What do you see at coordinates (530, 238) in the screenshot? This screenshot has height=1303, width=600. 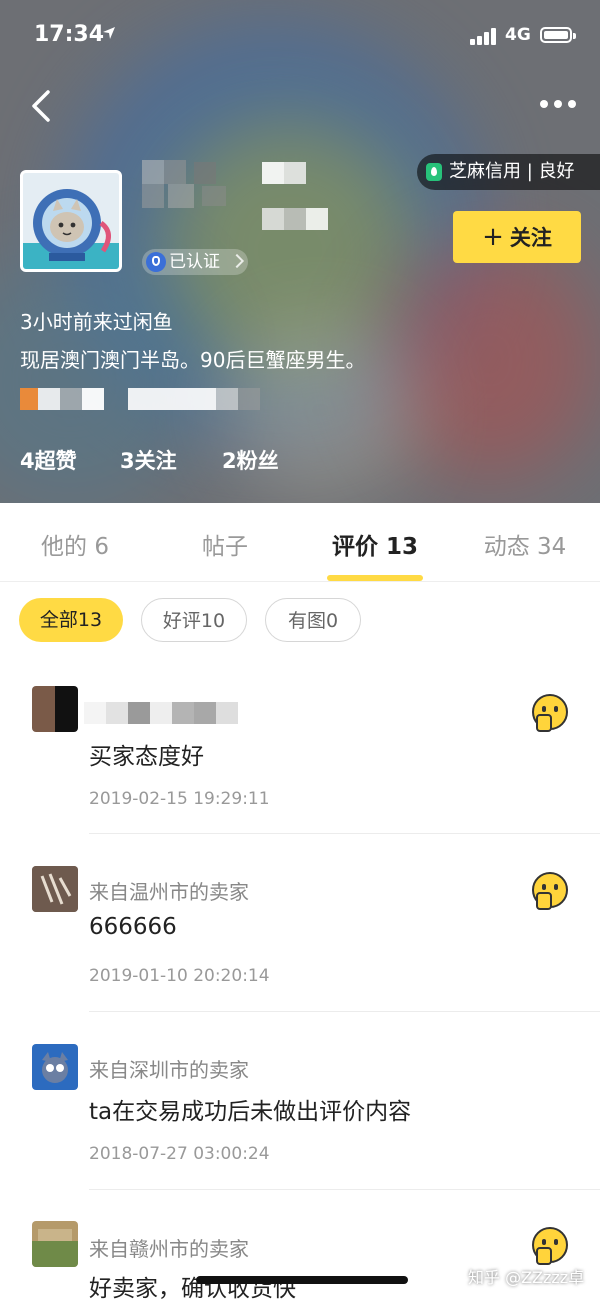 I see `follow-label: 关注` at bounding box center [530, 238].